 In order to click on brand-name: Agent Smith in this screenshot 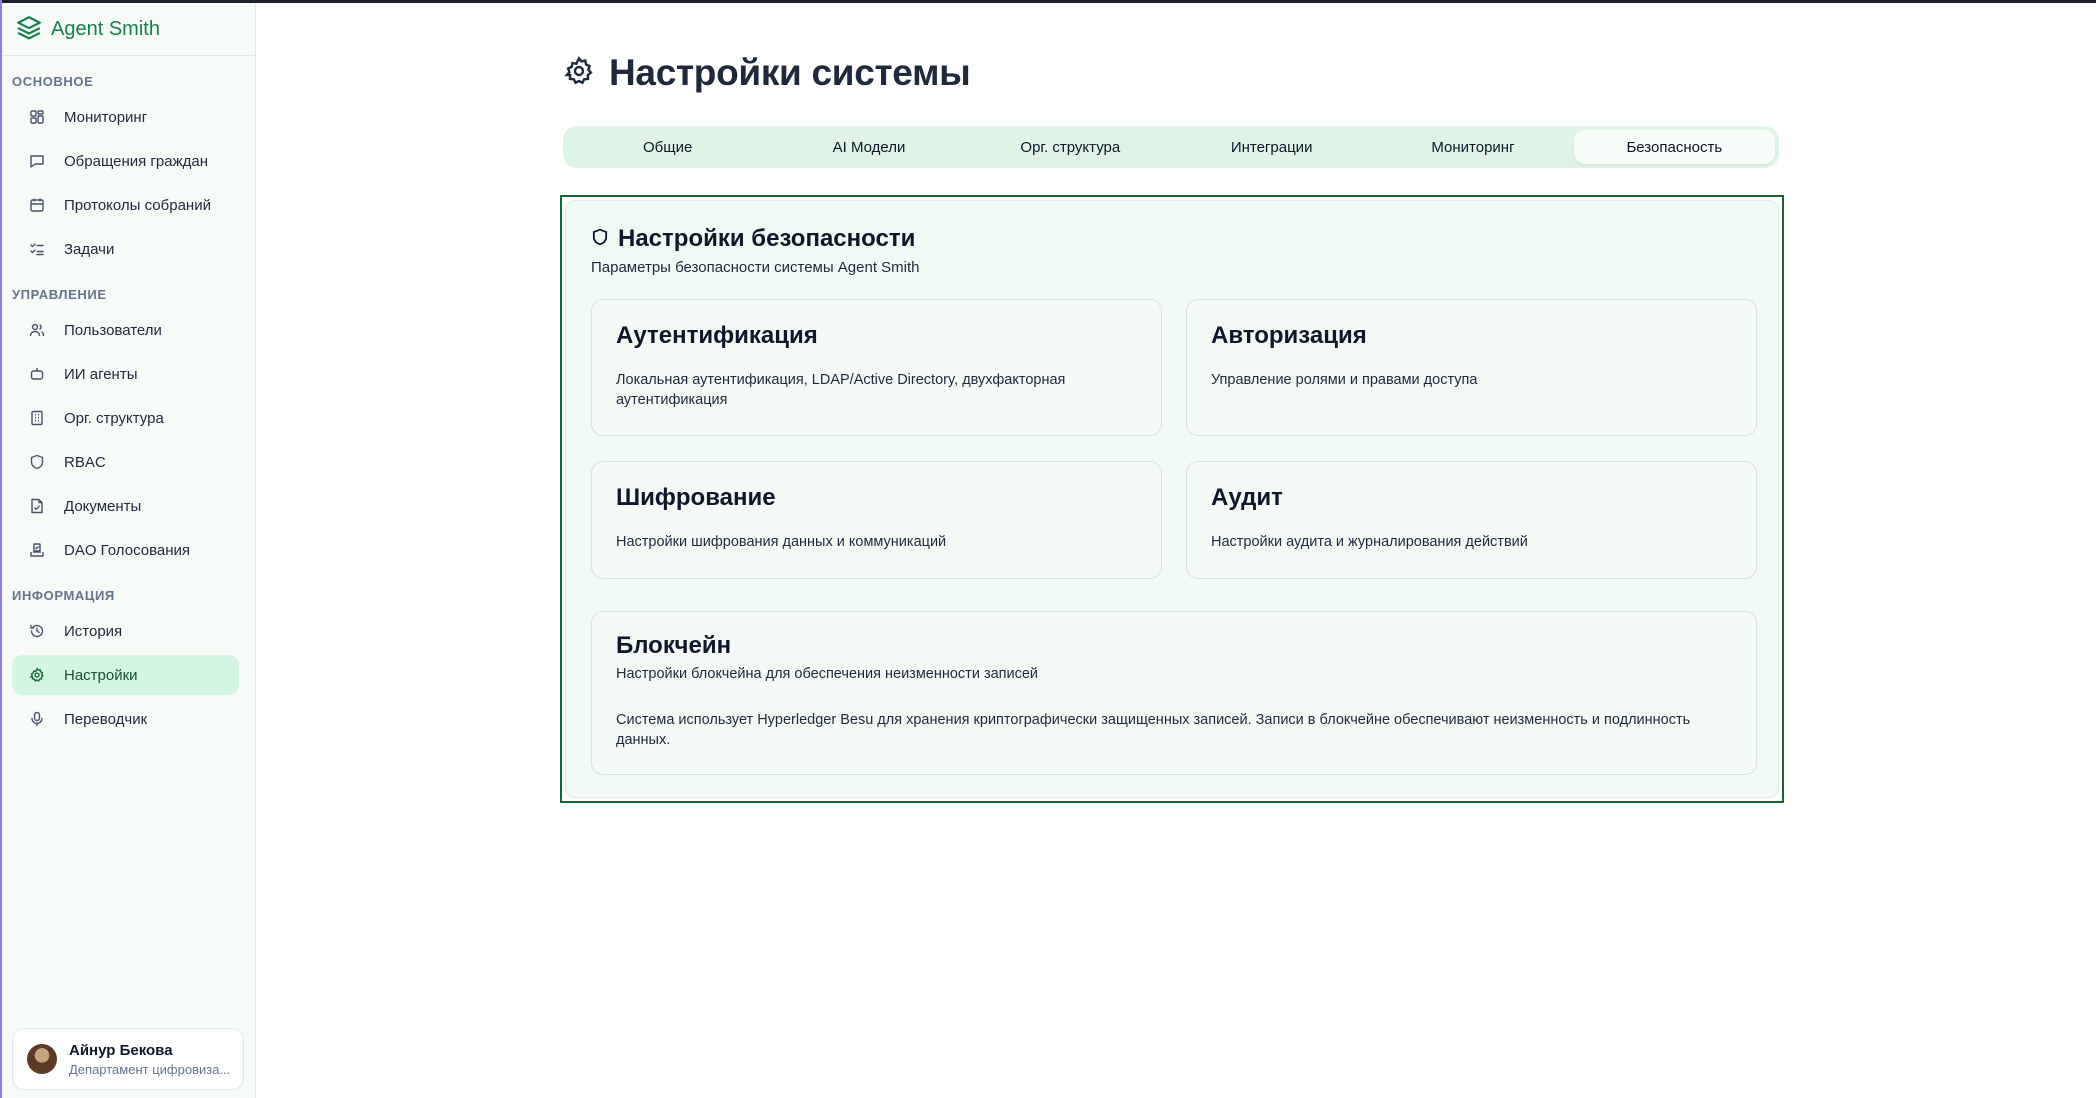, I will do `click(105, 28)`.